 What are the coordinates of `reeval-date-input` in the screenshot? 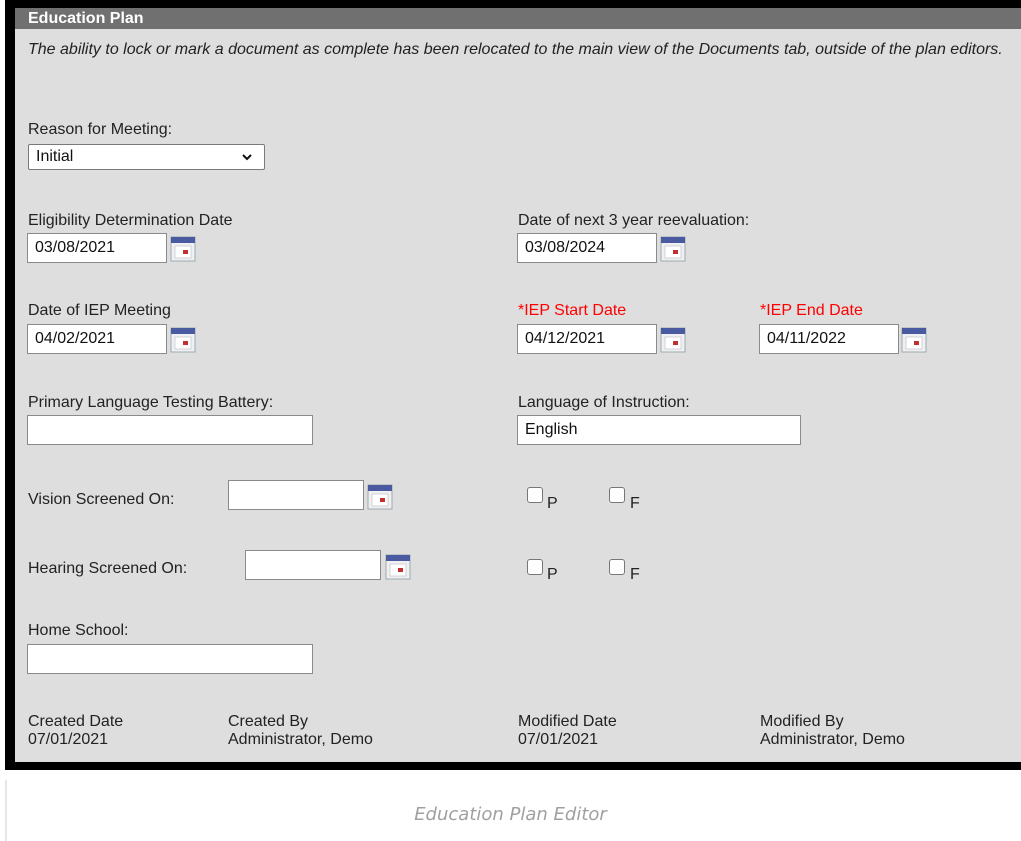 It's located at (587, 248).